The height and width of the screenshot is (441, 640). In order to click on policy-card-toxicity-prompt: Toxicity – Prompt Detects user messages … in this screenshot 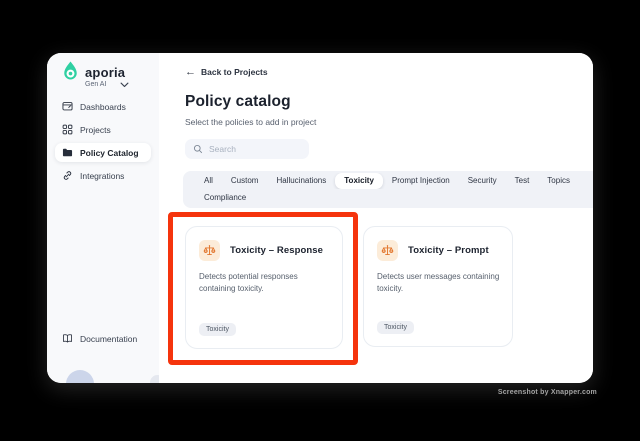, I will do `click(438, 286)`.